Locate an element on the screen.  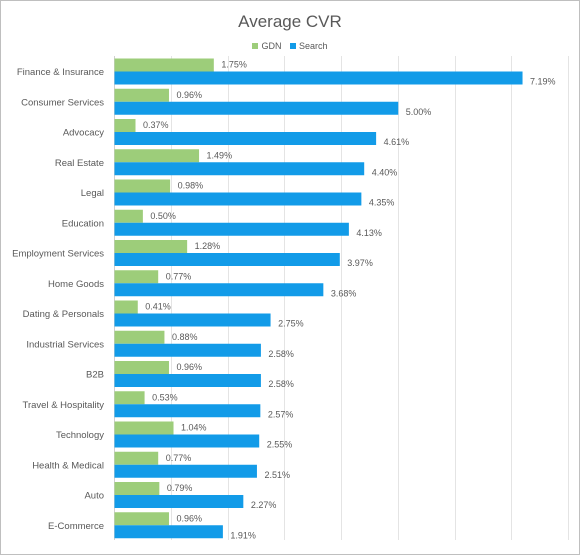
data-label-gdn: 0.41% is located at coordinates (158, 307).